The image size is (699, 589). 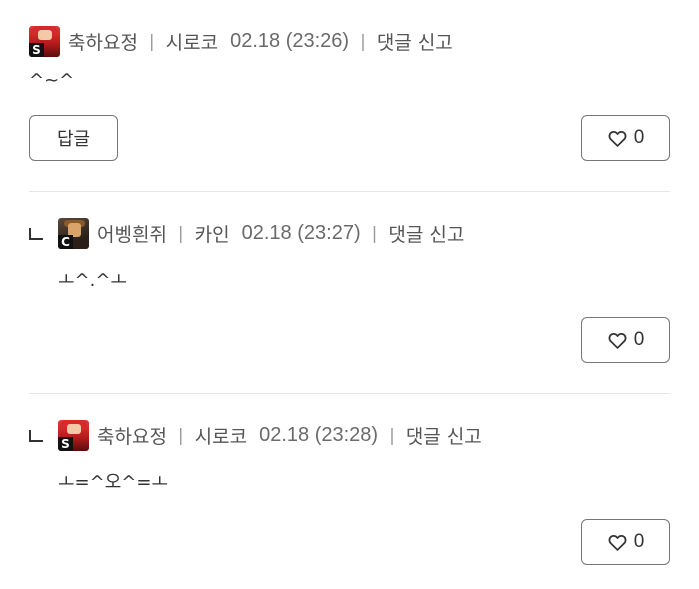 I want to click on comment-meta: S 축하요정 | 시로코 02.18 (23:28) | 댓글 신고, so click(x=270, y=435).